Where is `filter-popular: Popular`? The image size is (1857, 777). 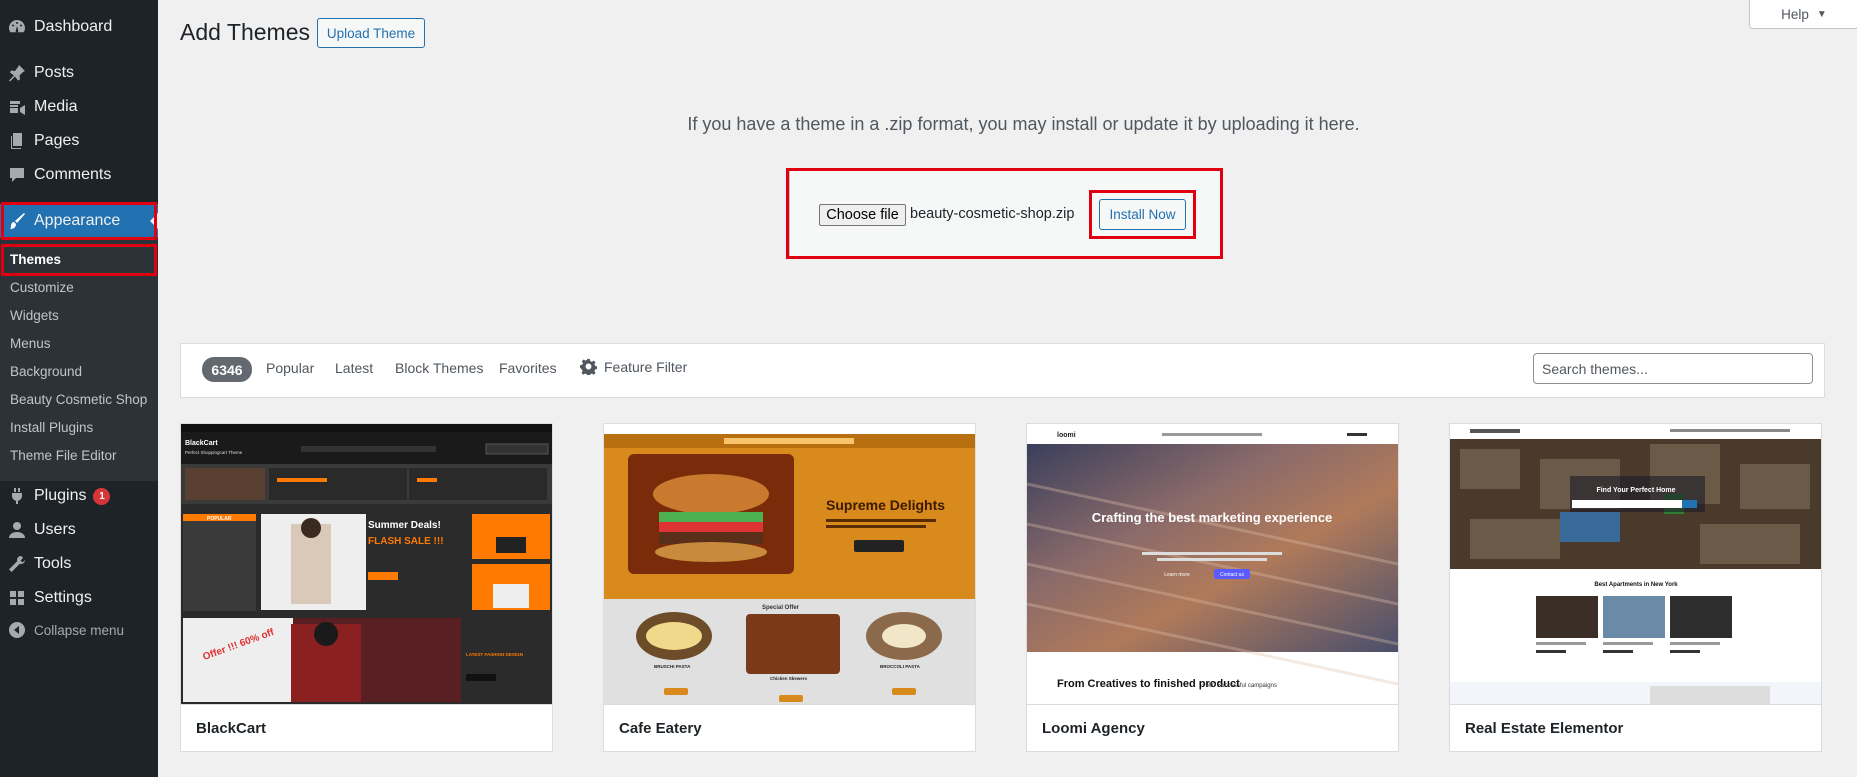
filter-popular: Popular is located at coordinates (290, 368).